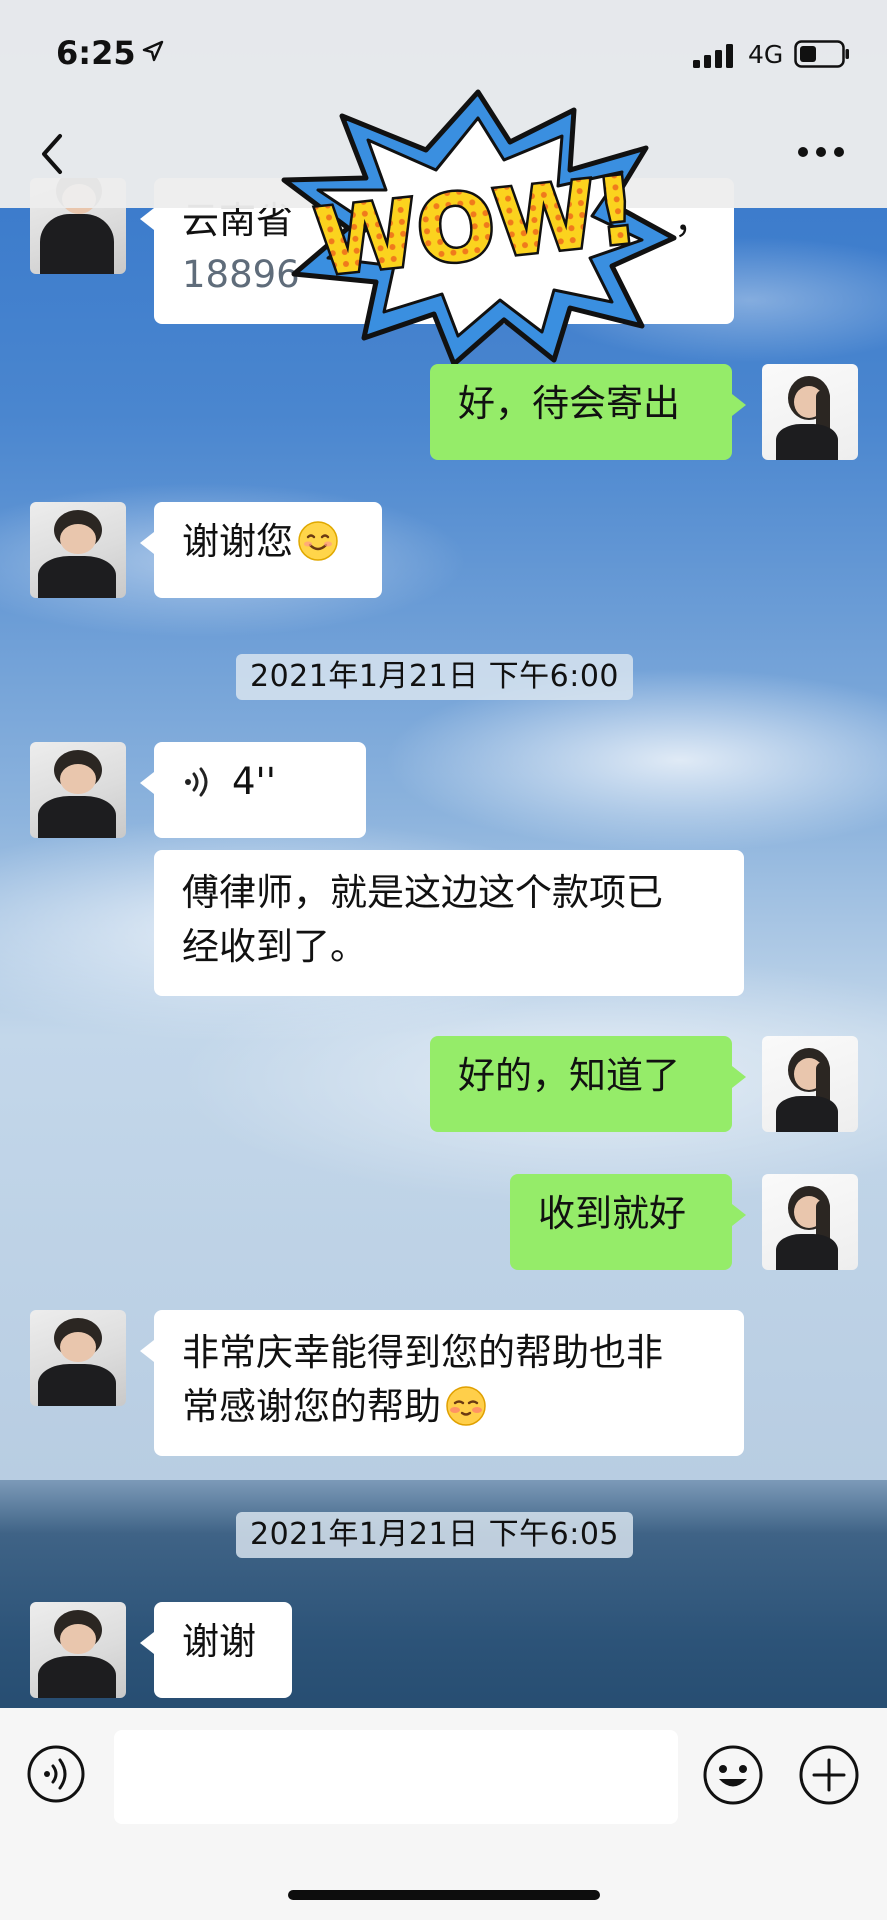 The height and width of the screenshot is (1920, 887). What do you see at coordinates (254, 781) in the screenshot?
I see `voice-duration: 4''` at bounding box center [254, 781].